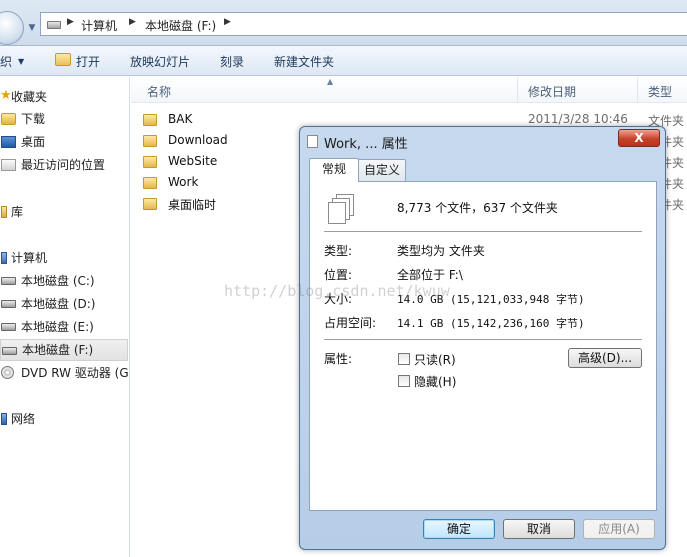  What do you see at coordinates (64, 258) in the screenshot?
I see `sidebar-item-computer: 计算机` at bounding box center [64, 258].